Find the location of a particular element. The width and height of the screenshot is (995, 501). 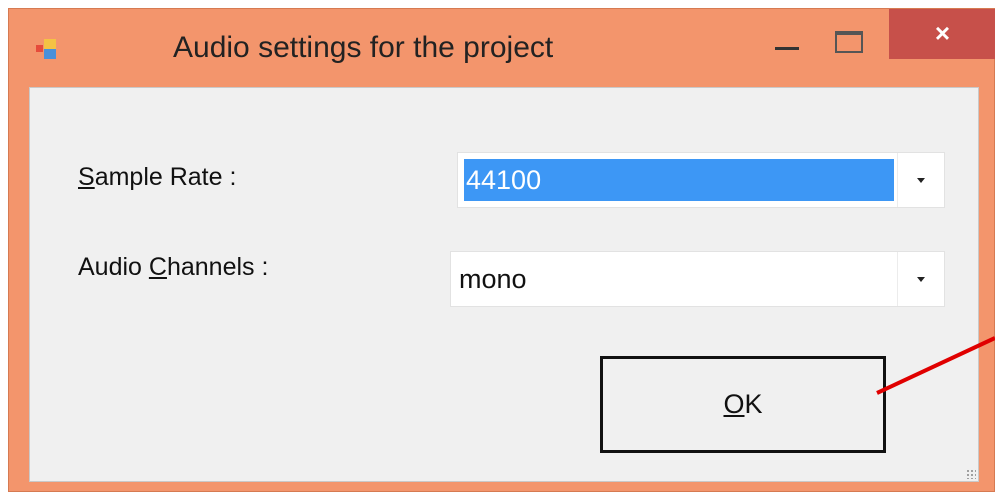

sample-rate-label: Sample Rate : is located at coordinates (157, 177).